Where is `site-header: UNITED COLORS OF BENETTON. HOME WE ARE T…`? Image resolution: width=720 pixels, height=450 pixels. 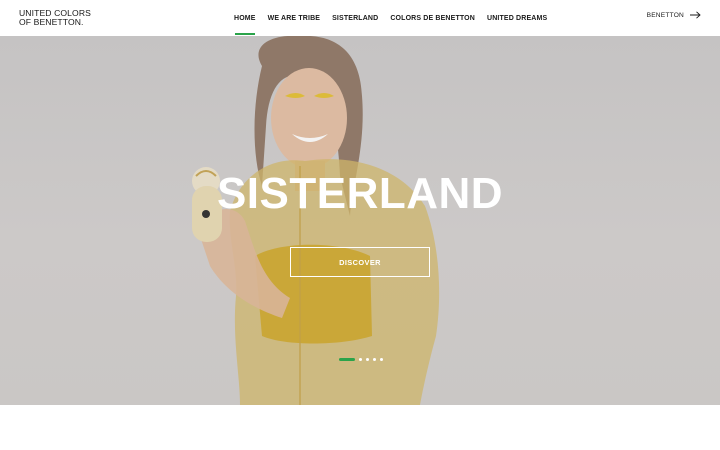
site-header: UNITED COLORS OF BENETTON. HOME WE ARE T… is located at coordinates (360, 18).